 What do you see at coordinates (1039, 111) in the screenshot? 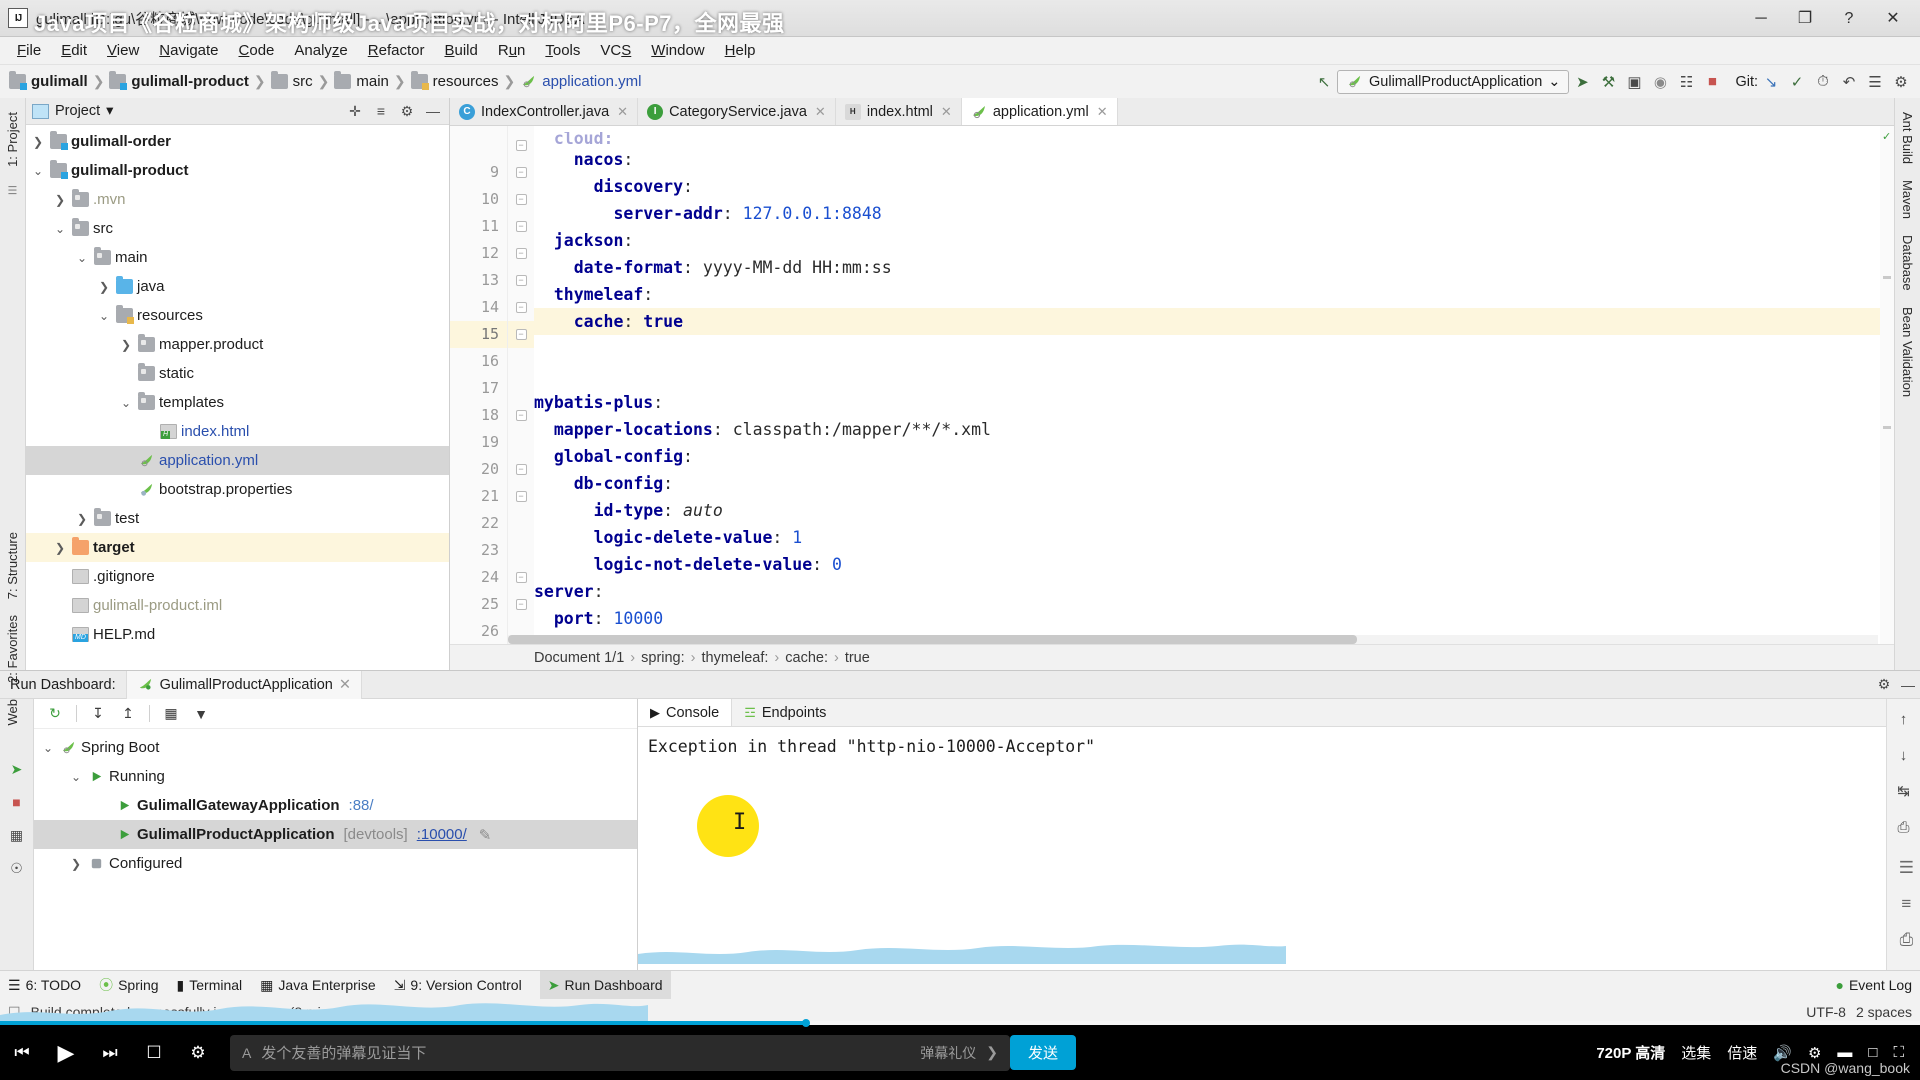
I see `editor-tab: application.yml ✕` at bounding box center [1039, 111].